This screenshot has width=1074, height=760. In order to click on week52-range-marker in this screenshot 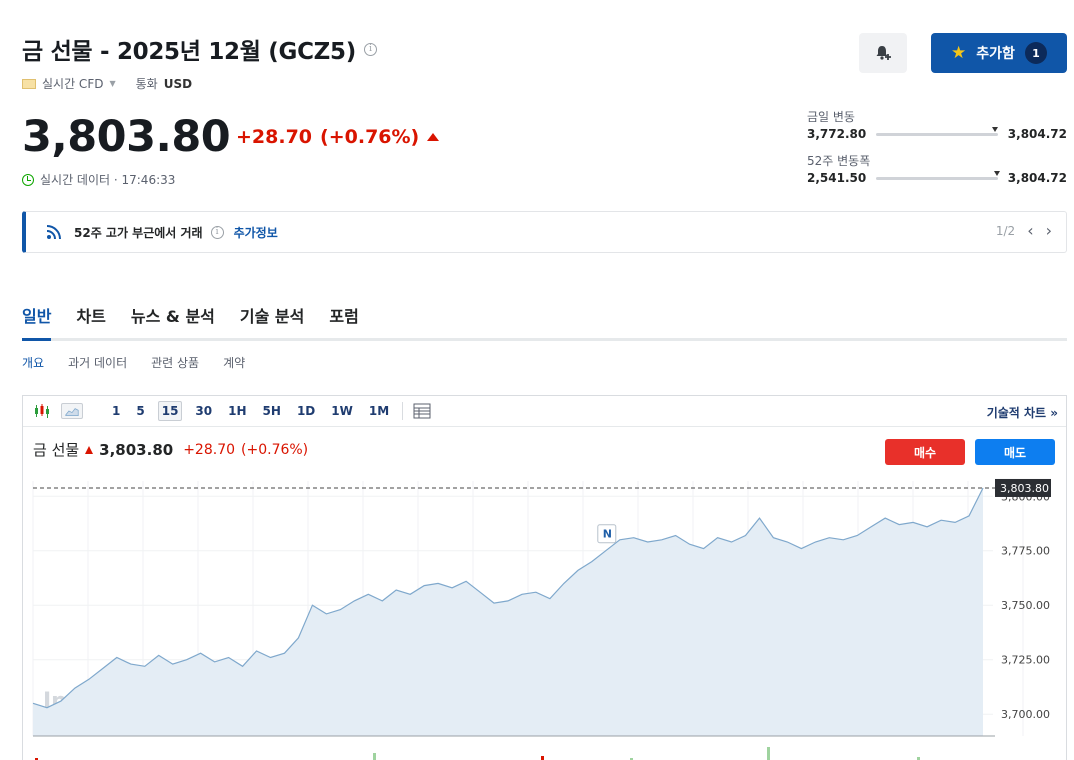, I will do `click(996, 173)`.